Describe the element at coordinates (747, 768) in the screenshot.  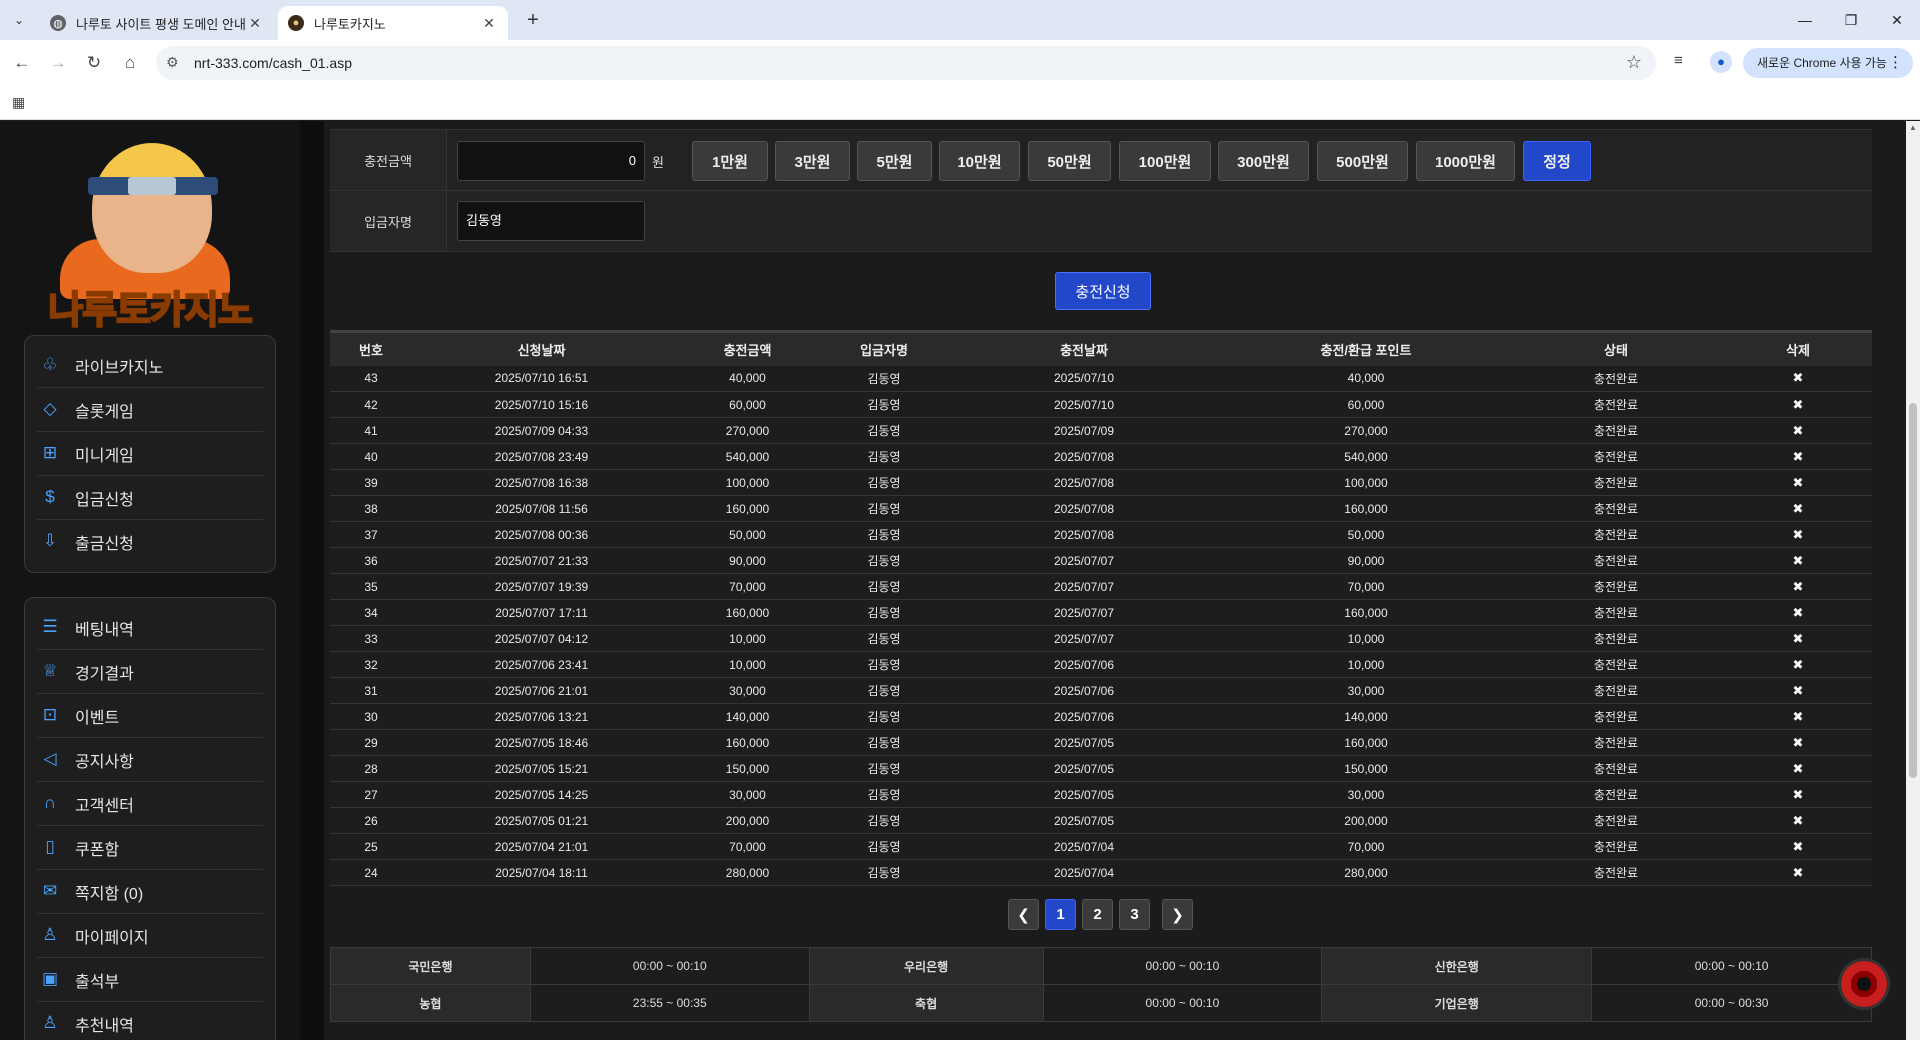
I see `cell-amount: 150,000` at that location.